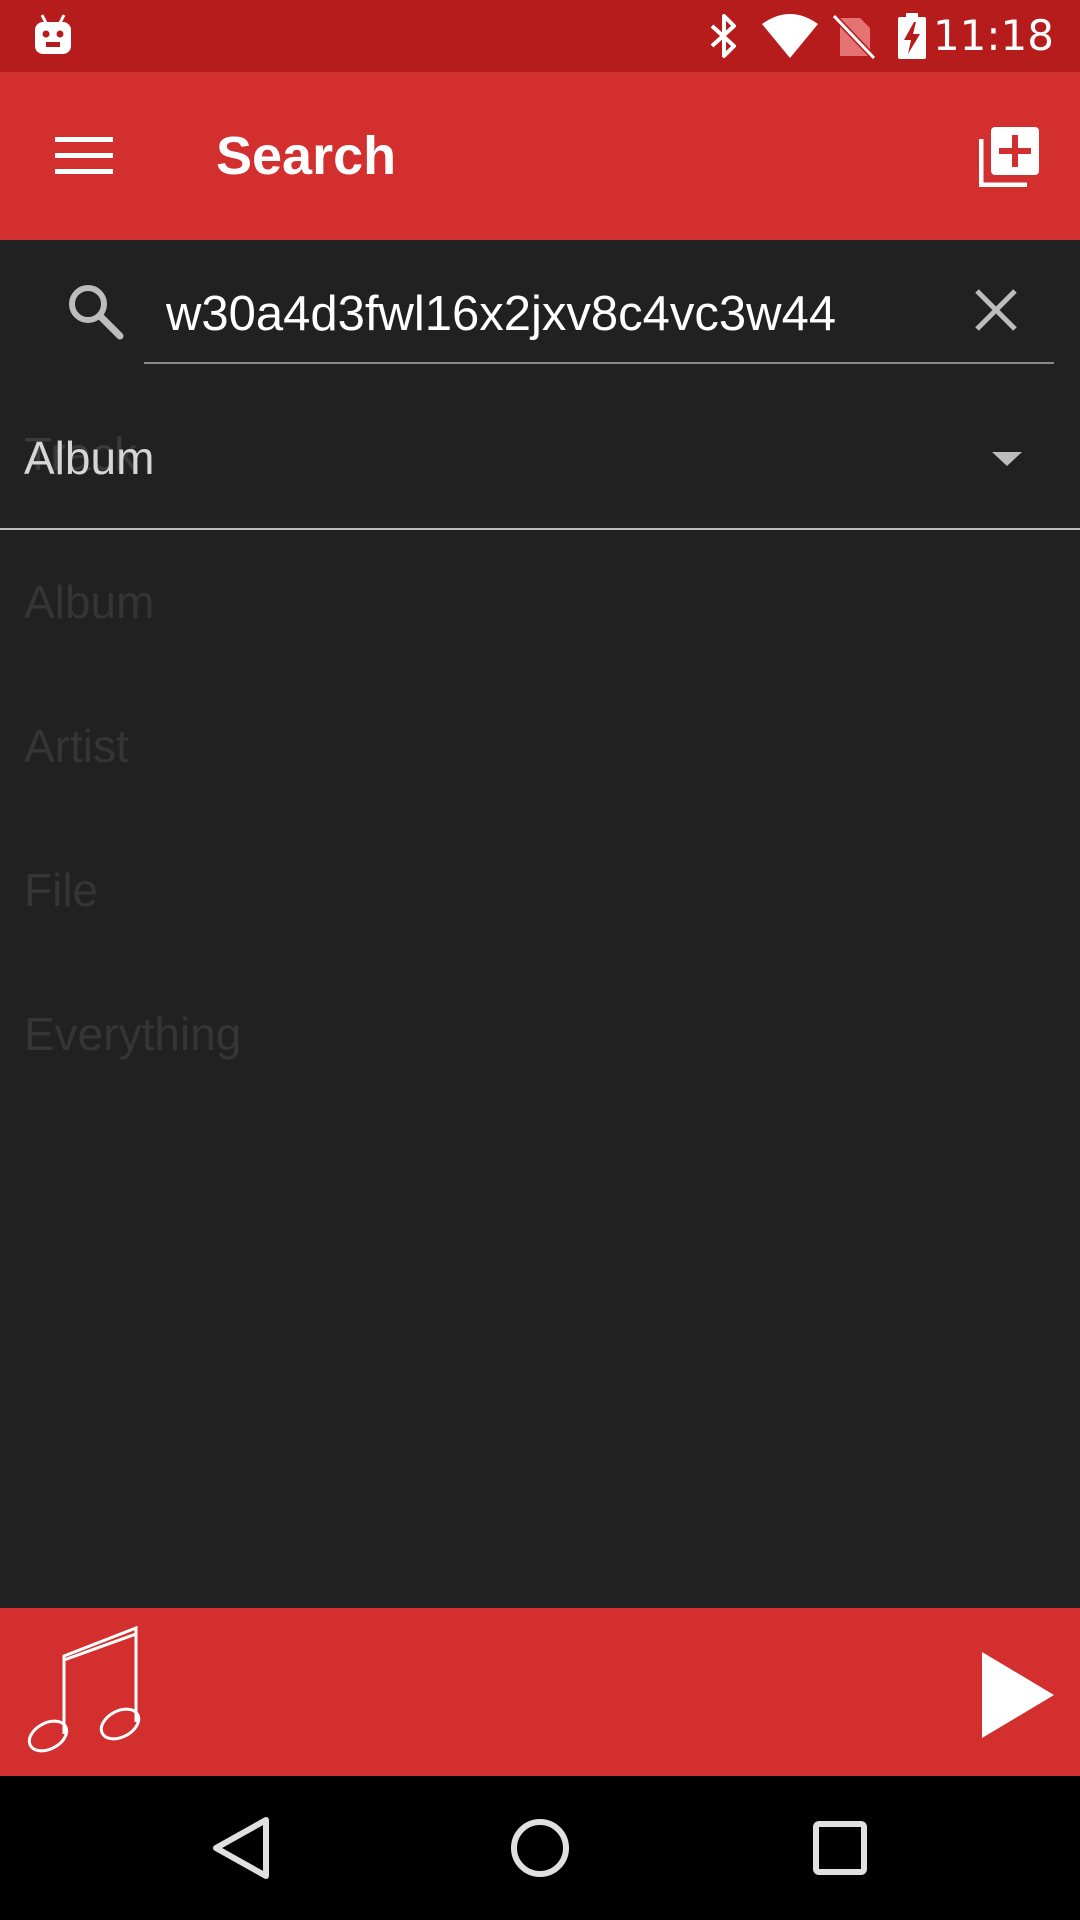 The image size is (1080, 1920). I want to click on dropdown-option-file: File, so click(540, 890).